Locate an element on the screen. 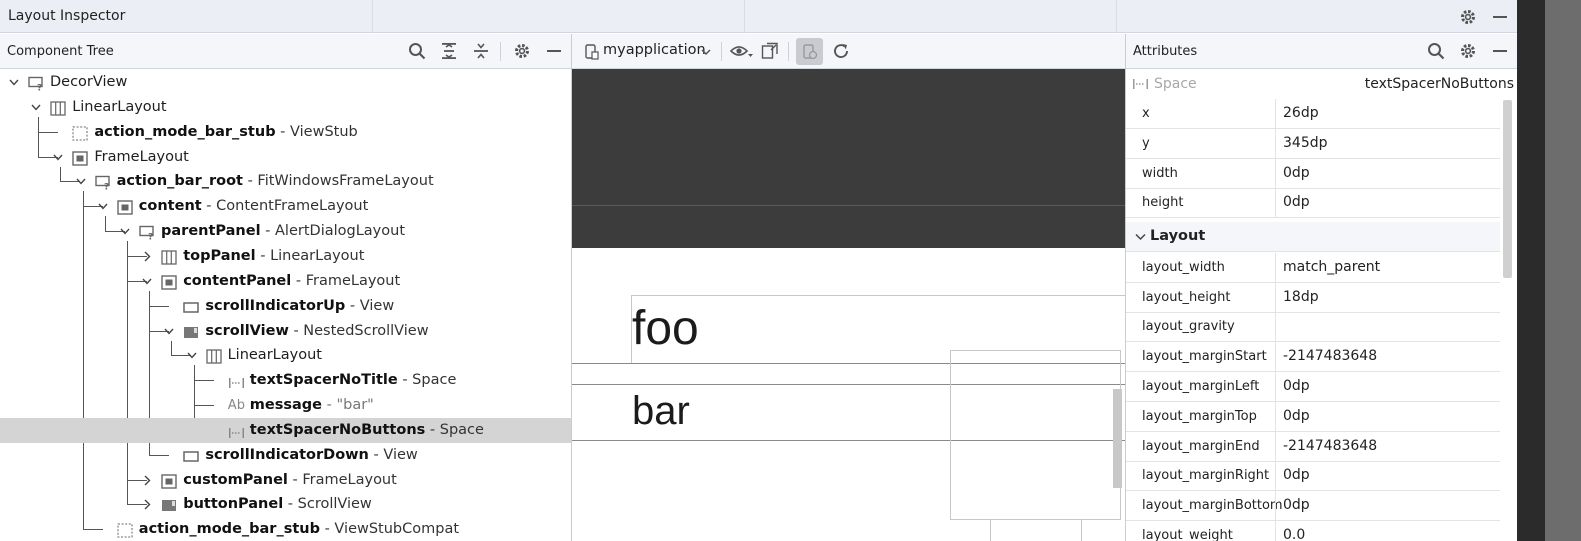 This screenshot has width=1581, height=541. view-bounds-box is located at coordinates (1035, 435).